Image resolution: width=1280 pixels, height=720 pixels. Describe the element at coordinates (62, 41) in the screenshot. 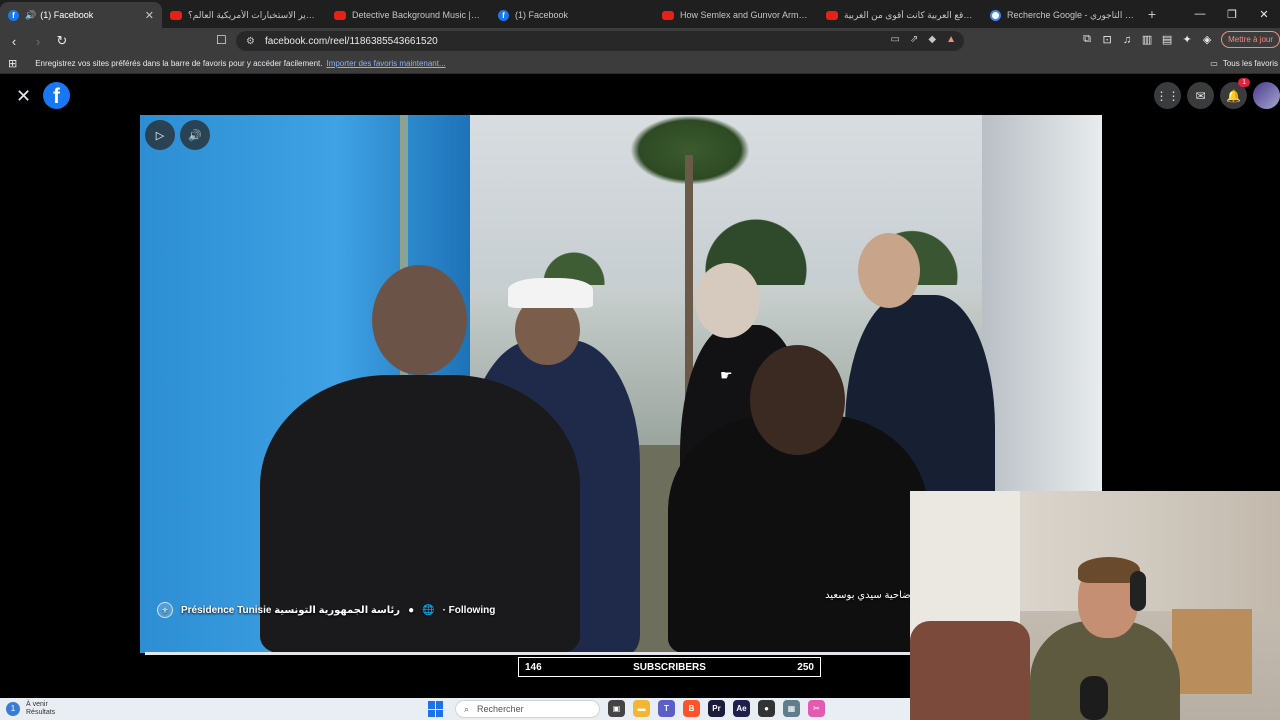

I see `reload-button: ↻` at that location.